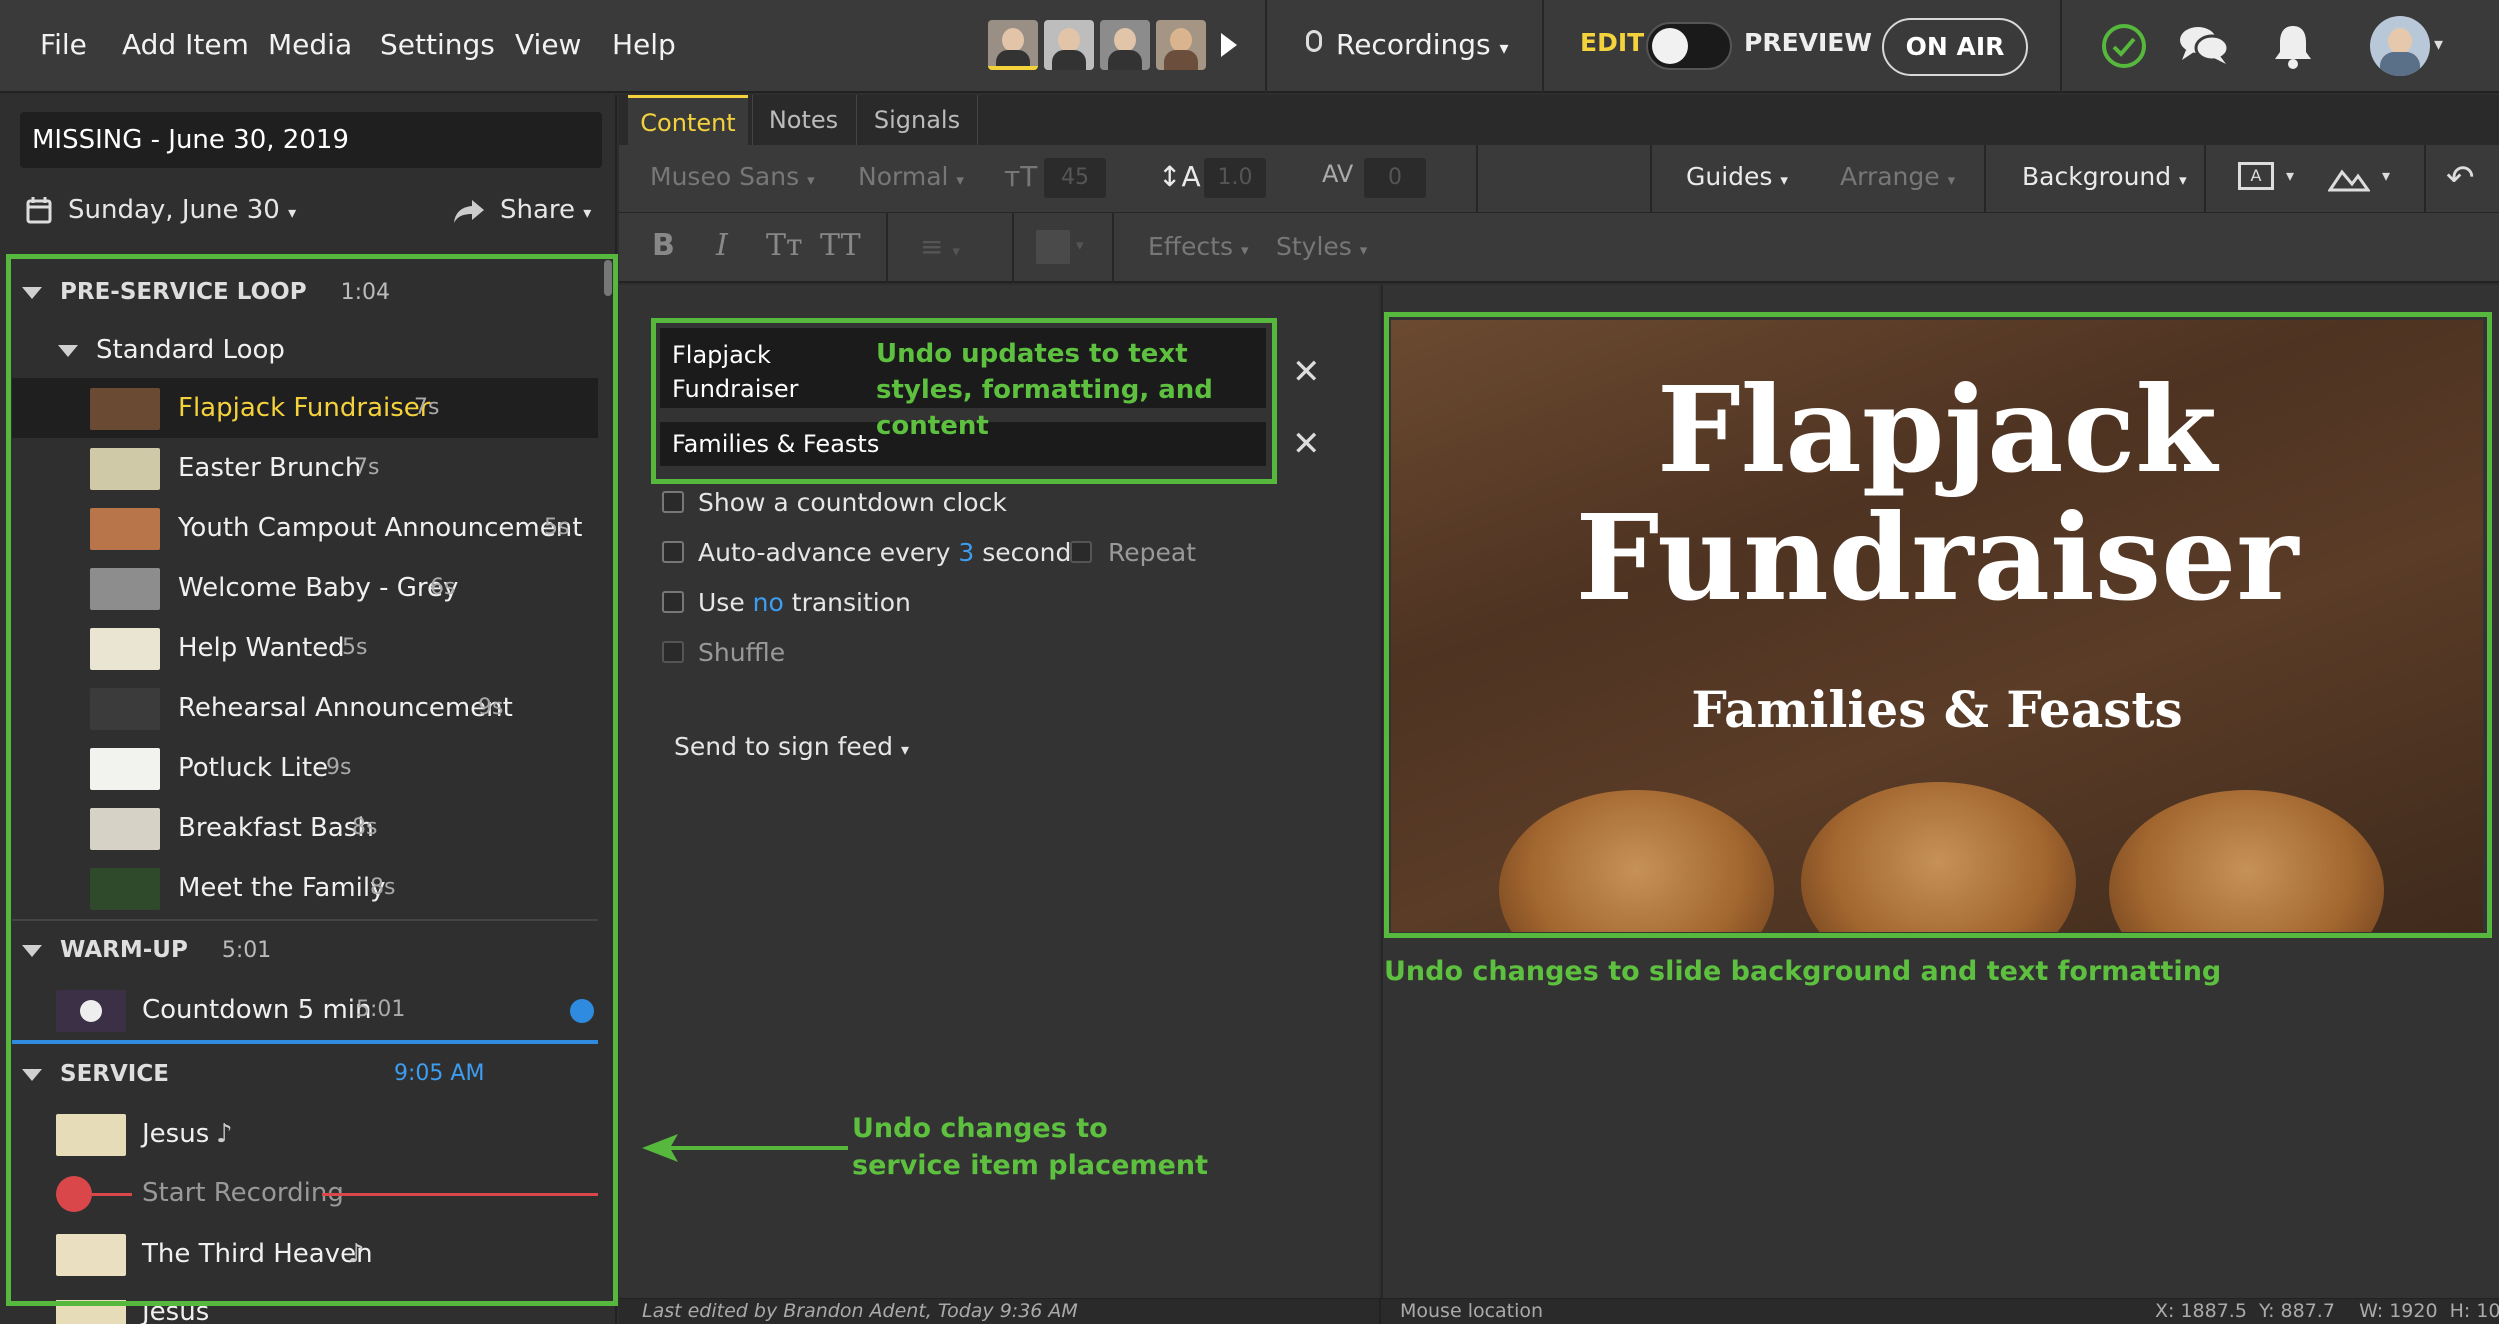 Image resolution: width=2499 pixels, height=1324 pixels. Describe the element at coordinates (2256, 176) in the screenshot. I see `text-box-icon: A` at that location.